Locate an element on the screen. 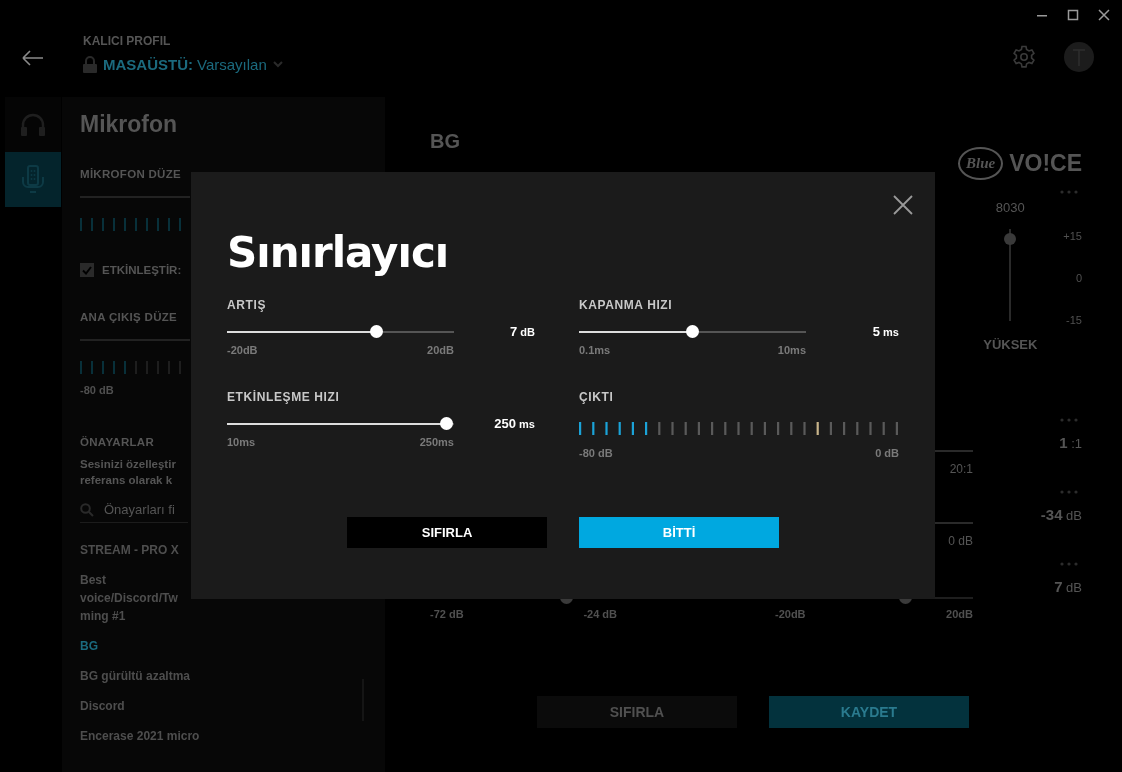  logo-badge: Blue is located at coordinates (980, 163).